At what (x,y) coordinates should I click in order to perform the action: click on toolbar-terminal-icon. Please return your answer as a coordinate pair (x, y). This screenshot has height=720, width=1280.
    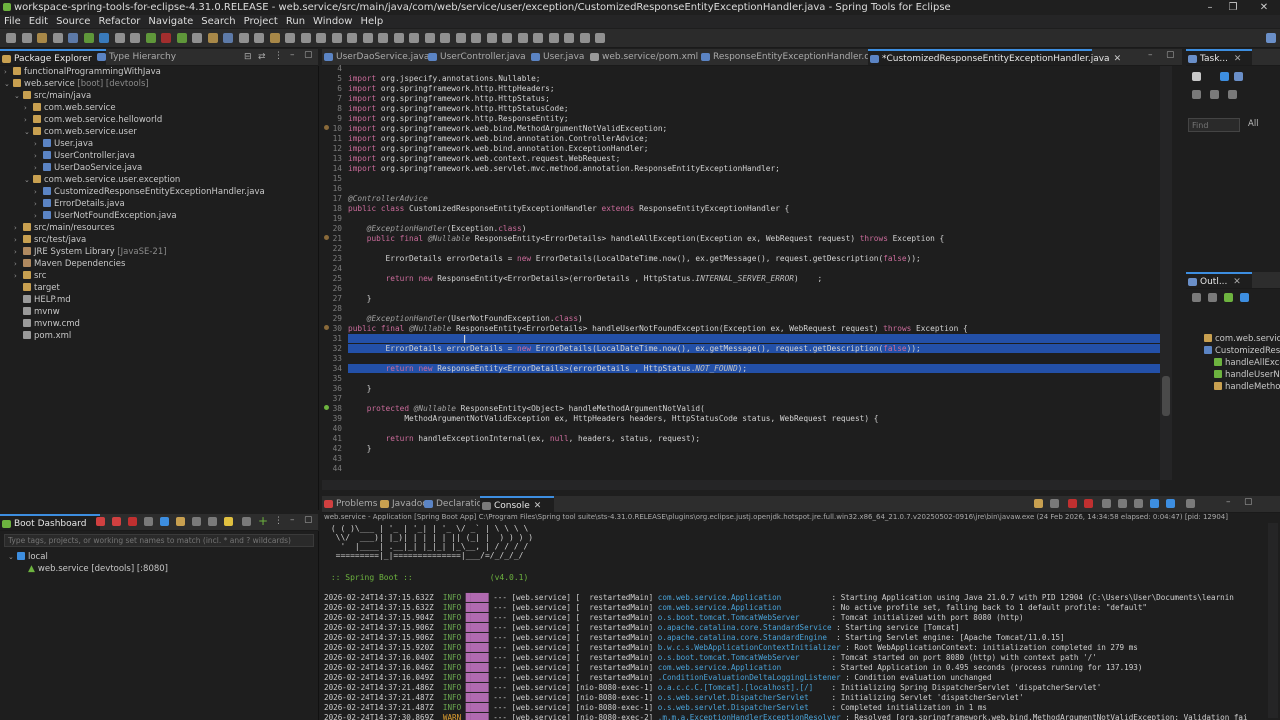
    Looking at the image, I should click on (553, 38).